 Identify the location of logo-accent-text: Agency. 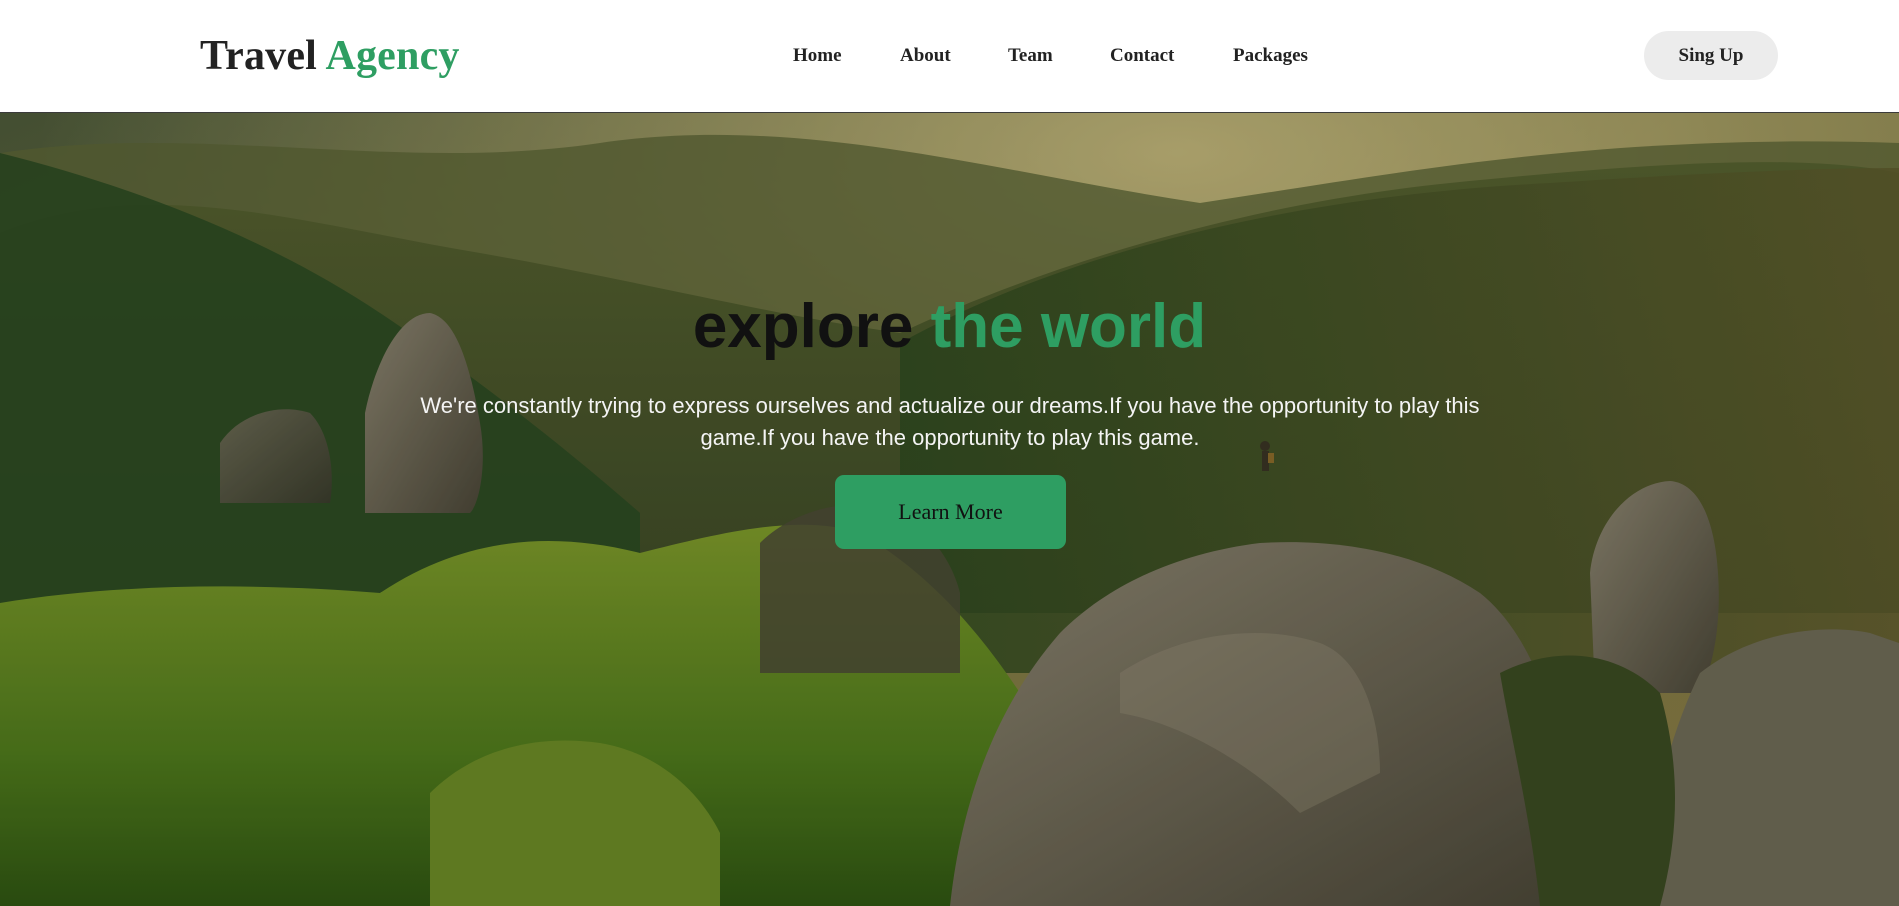
(392, 56).